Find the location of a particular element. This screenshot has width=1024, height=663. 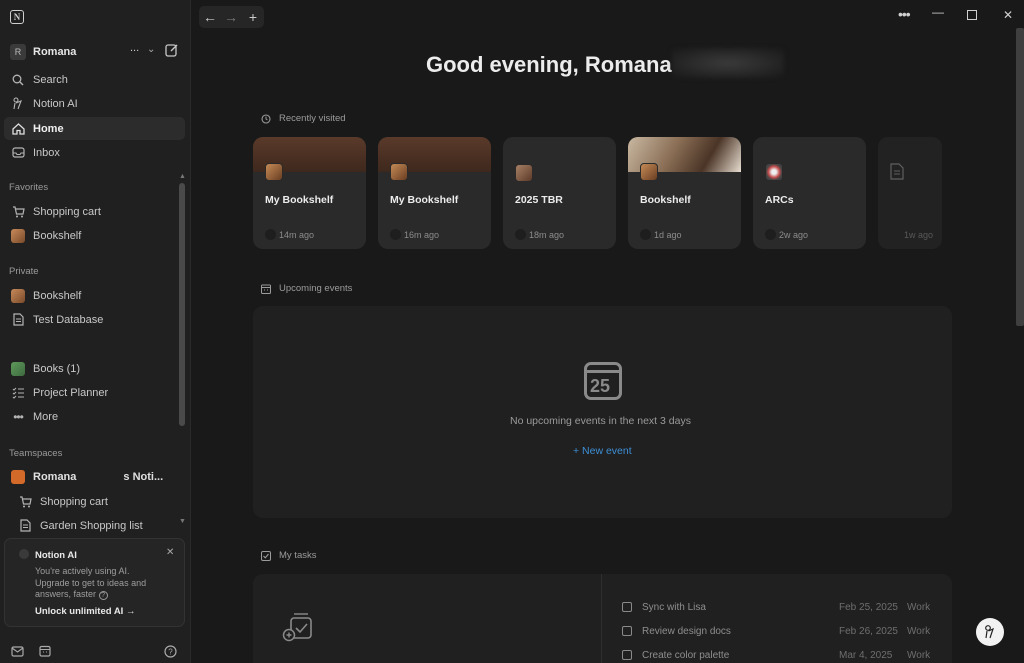

more-options-icon: ••• is located at coordinates (904, 14).